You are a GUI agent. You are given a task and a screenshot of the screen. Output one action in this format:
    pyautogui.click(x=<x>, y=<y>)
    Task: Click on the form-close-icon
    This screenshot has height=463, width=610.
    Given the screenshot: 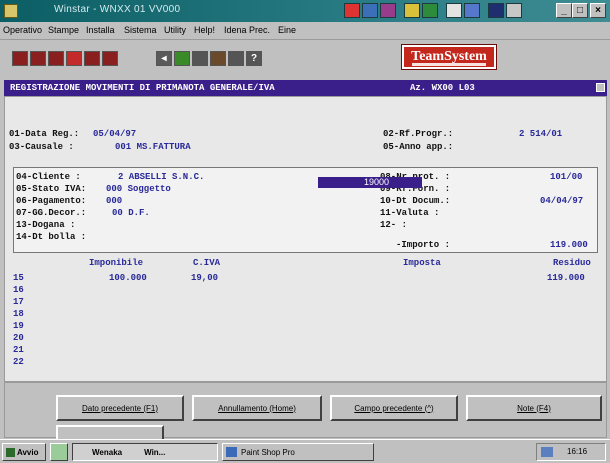 What is the action you would take?
    pyautogui.click(x=600, y=87)
    